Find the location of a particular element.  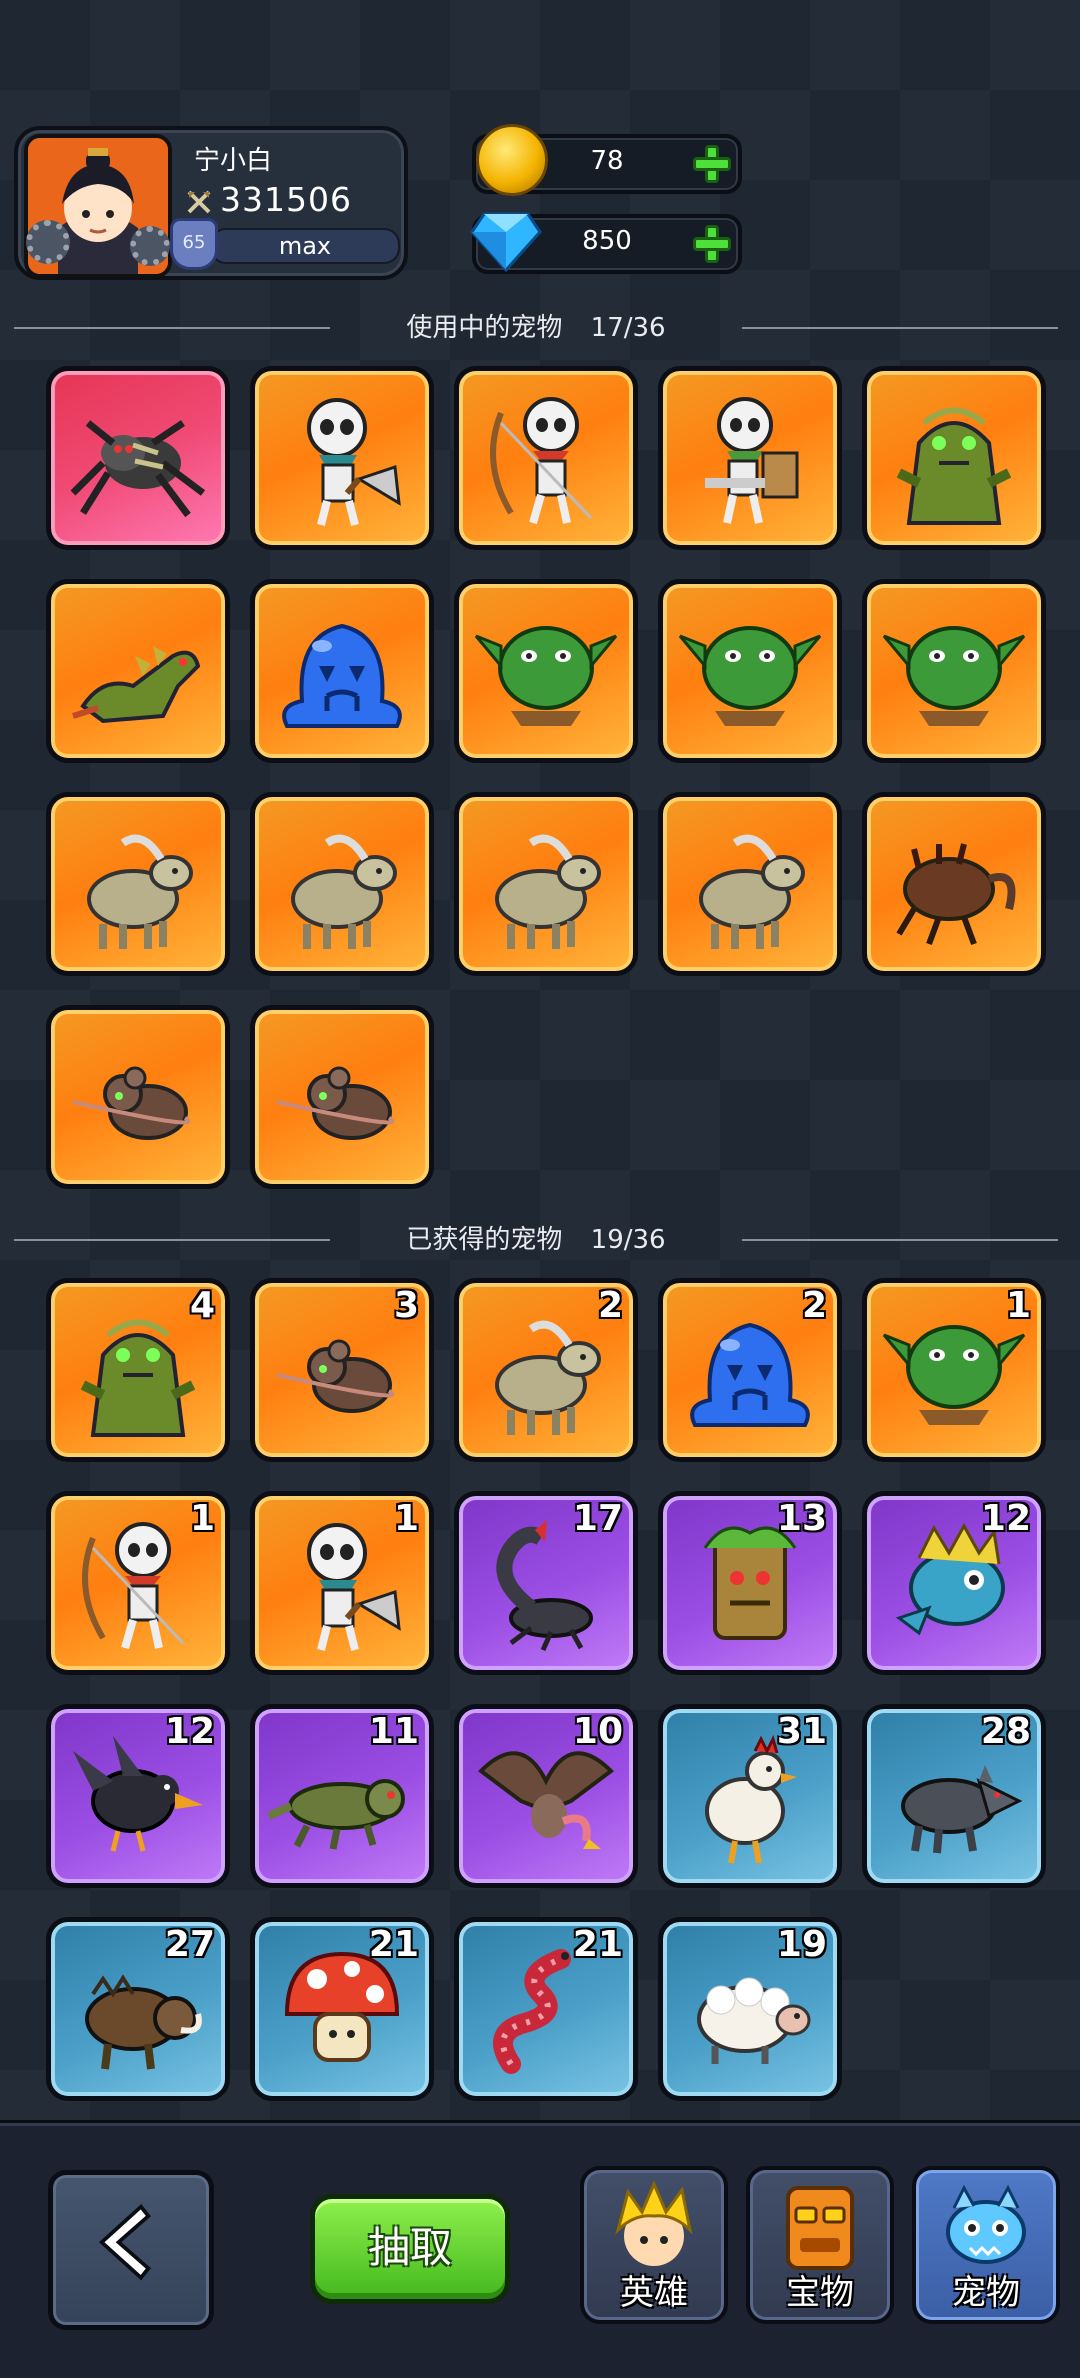

obtained-pet-tile: 27 is located at coordinates (138, 2009).